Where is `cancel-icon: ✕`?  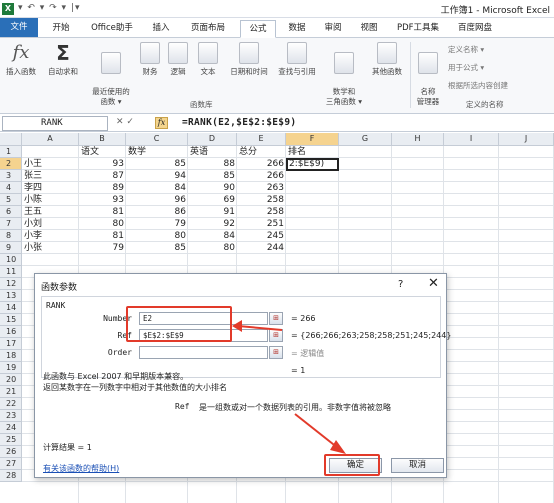 cancel-icon: ✕ is located at coordinates (120, 122).